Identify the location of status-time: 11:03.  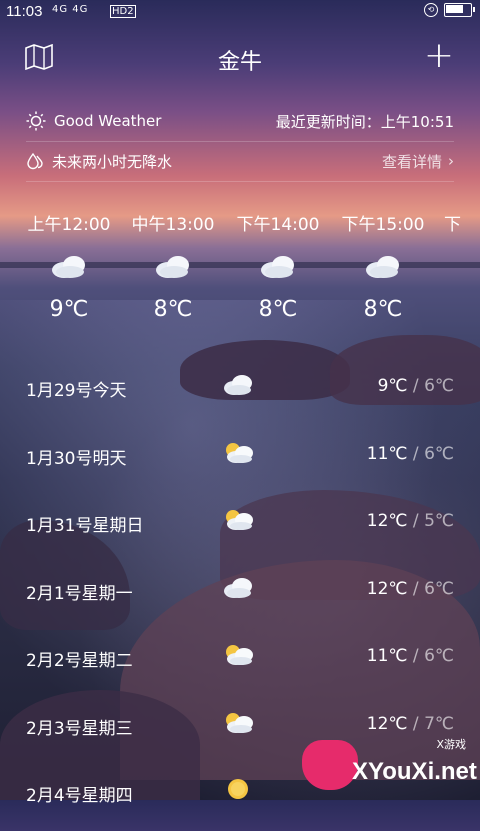
(24, 11).